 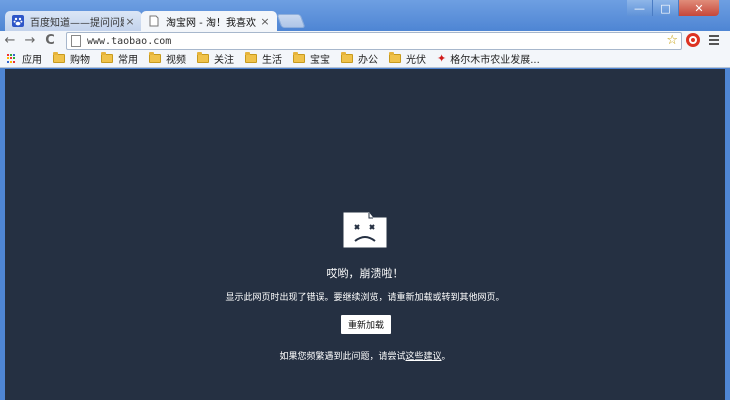 I want to click on bookmark-label: 宝宝, so click(x=320, y=60).